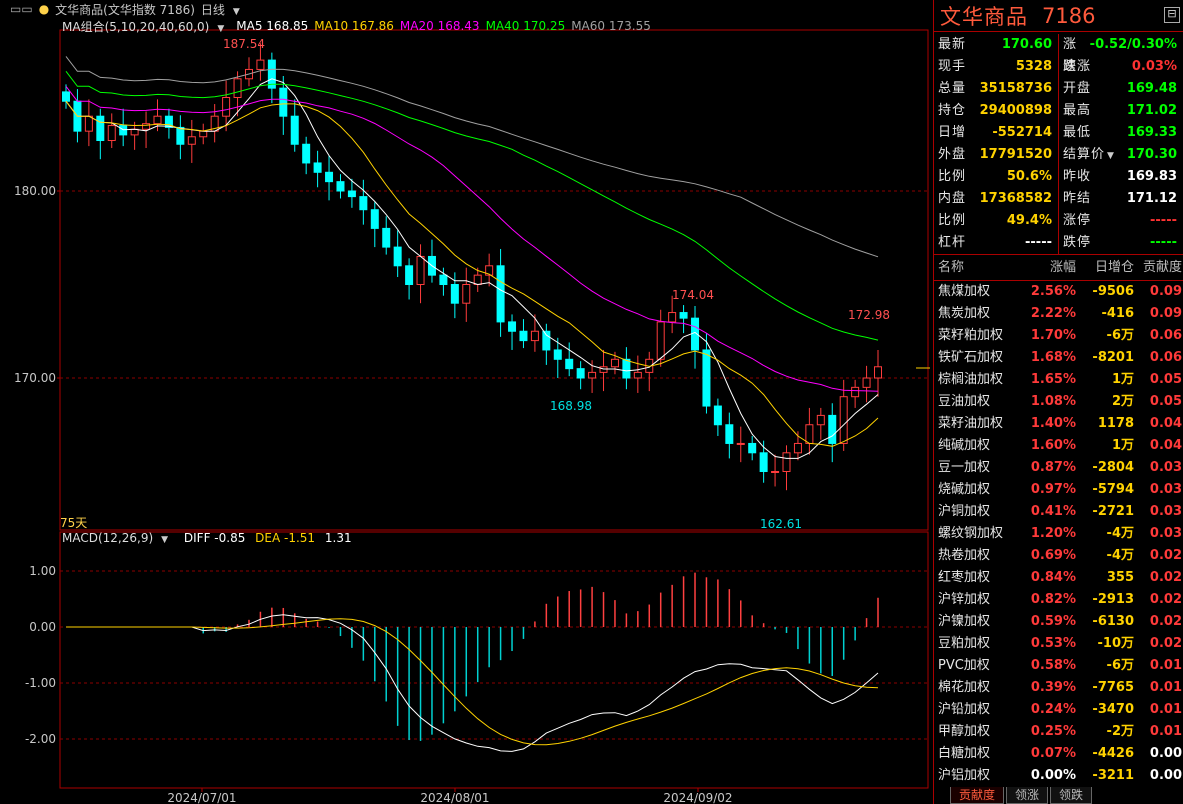 The height and width of the screenshot is (804, 1183). I want to click on component-row: 沪铝加权 0.00% -3211 0.00, so click(1058, 776).